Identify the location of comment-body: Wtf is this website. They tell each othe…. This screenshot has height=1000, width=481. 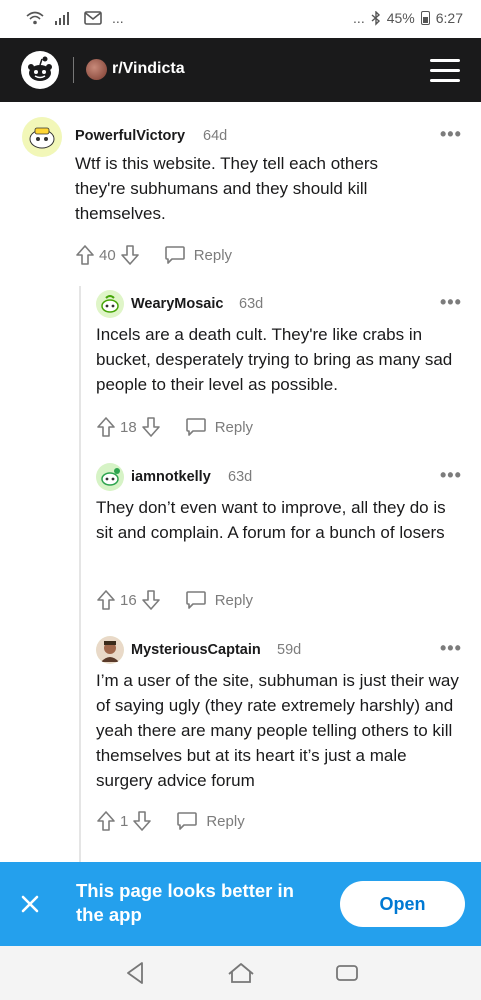
(226, 188).